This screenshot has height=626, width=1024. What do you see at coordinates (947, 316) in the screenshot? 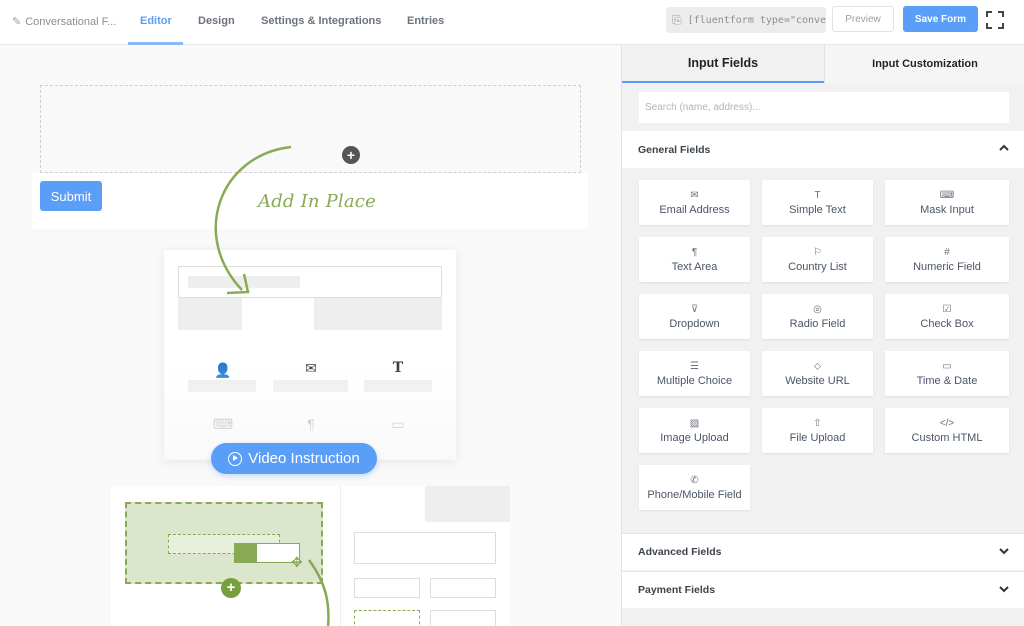
I see `field-button: ☑ Check Box` at bounding box center [947, 316].